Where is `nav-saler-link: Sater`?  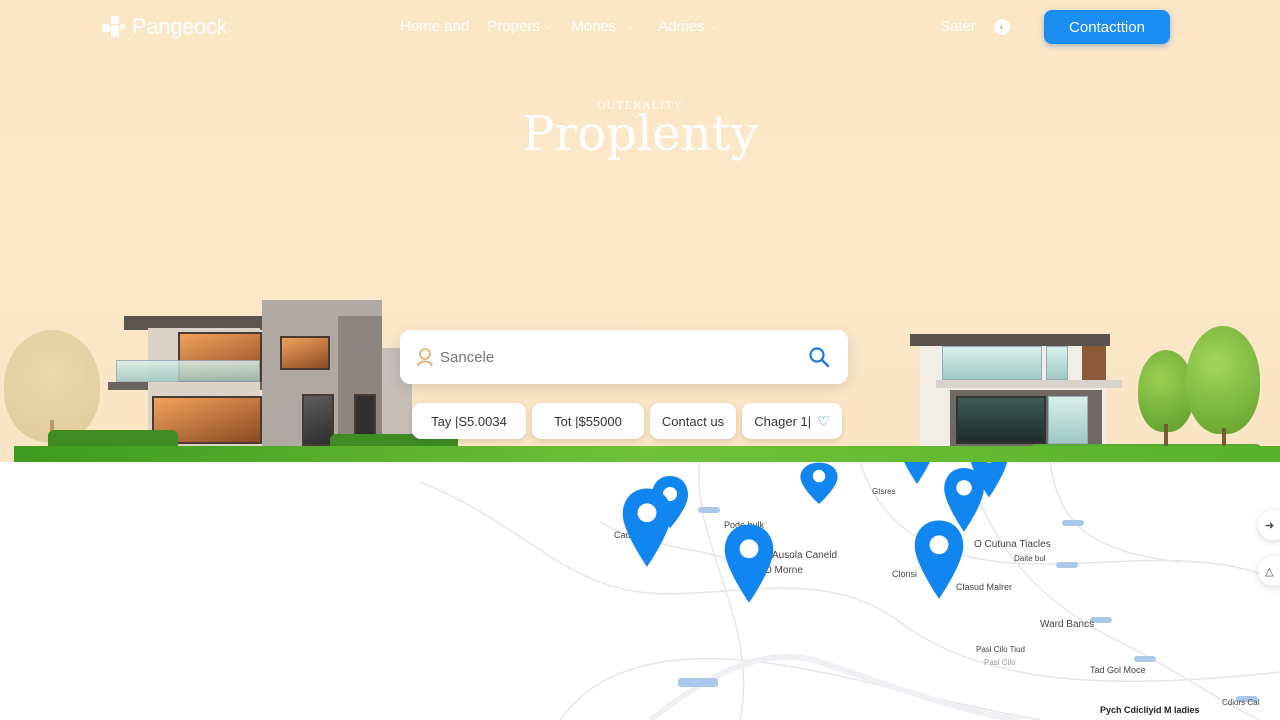
nav-saler-link: Sater is located at coordinates (958, 26).